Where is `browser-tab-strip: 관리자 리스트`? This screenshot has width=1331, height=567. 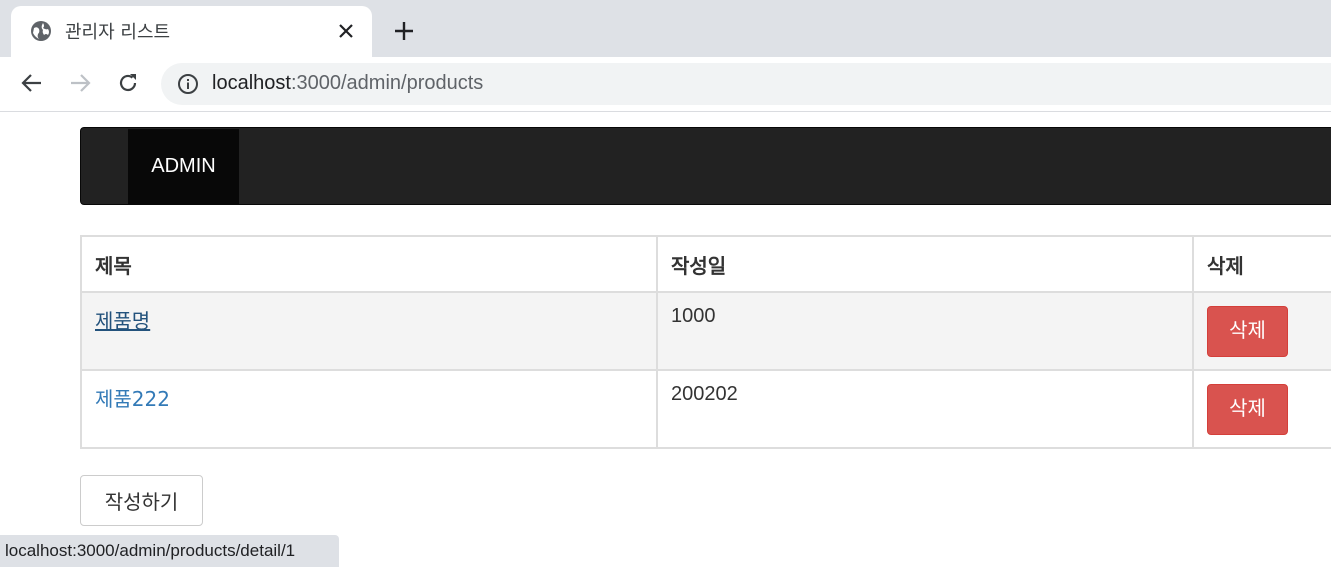 browser-tab-strip: 관리자 리스트 is located at coordinates (665, 28).